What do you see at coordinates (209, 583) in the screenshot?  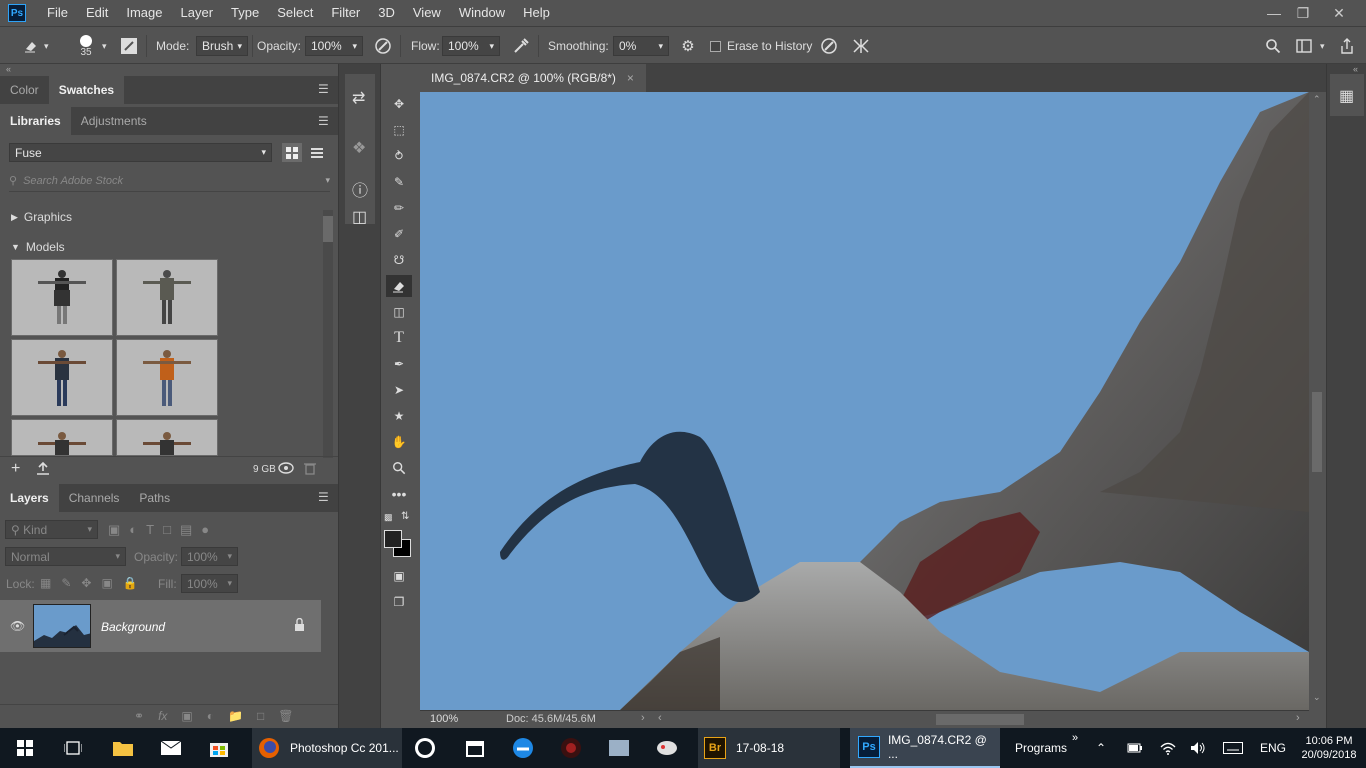 I see `fill-field: 100% ▾` at bounding box center [209, 583].